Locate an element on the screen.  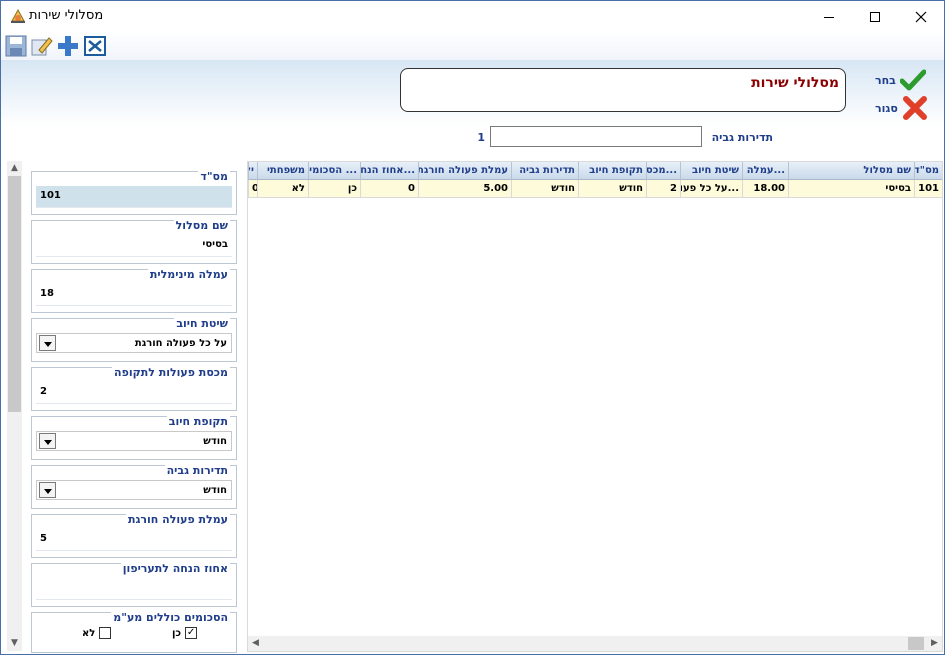
close-label: סגור is located at coordinates (886, 108).